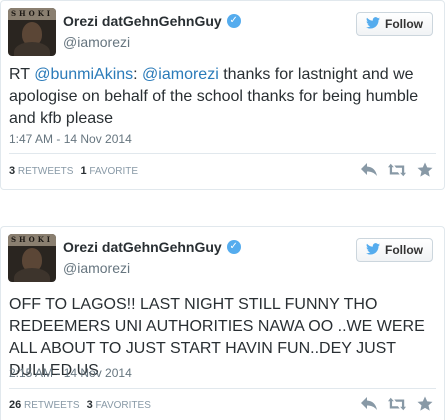  Describe the element at coordinates (89, 405) in the screenshot. I see `favorites-count: 3` at that location.